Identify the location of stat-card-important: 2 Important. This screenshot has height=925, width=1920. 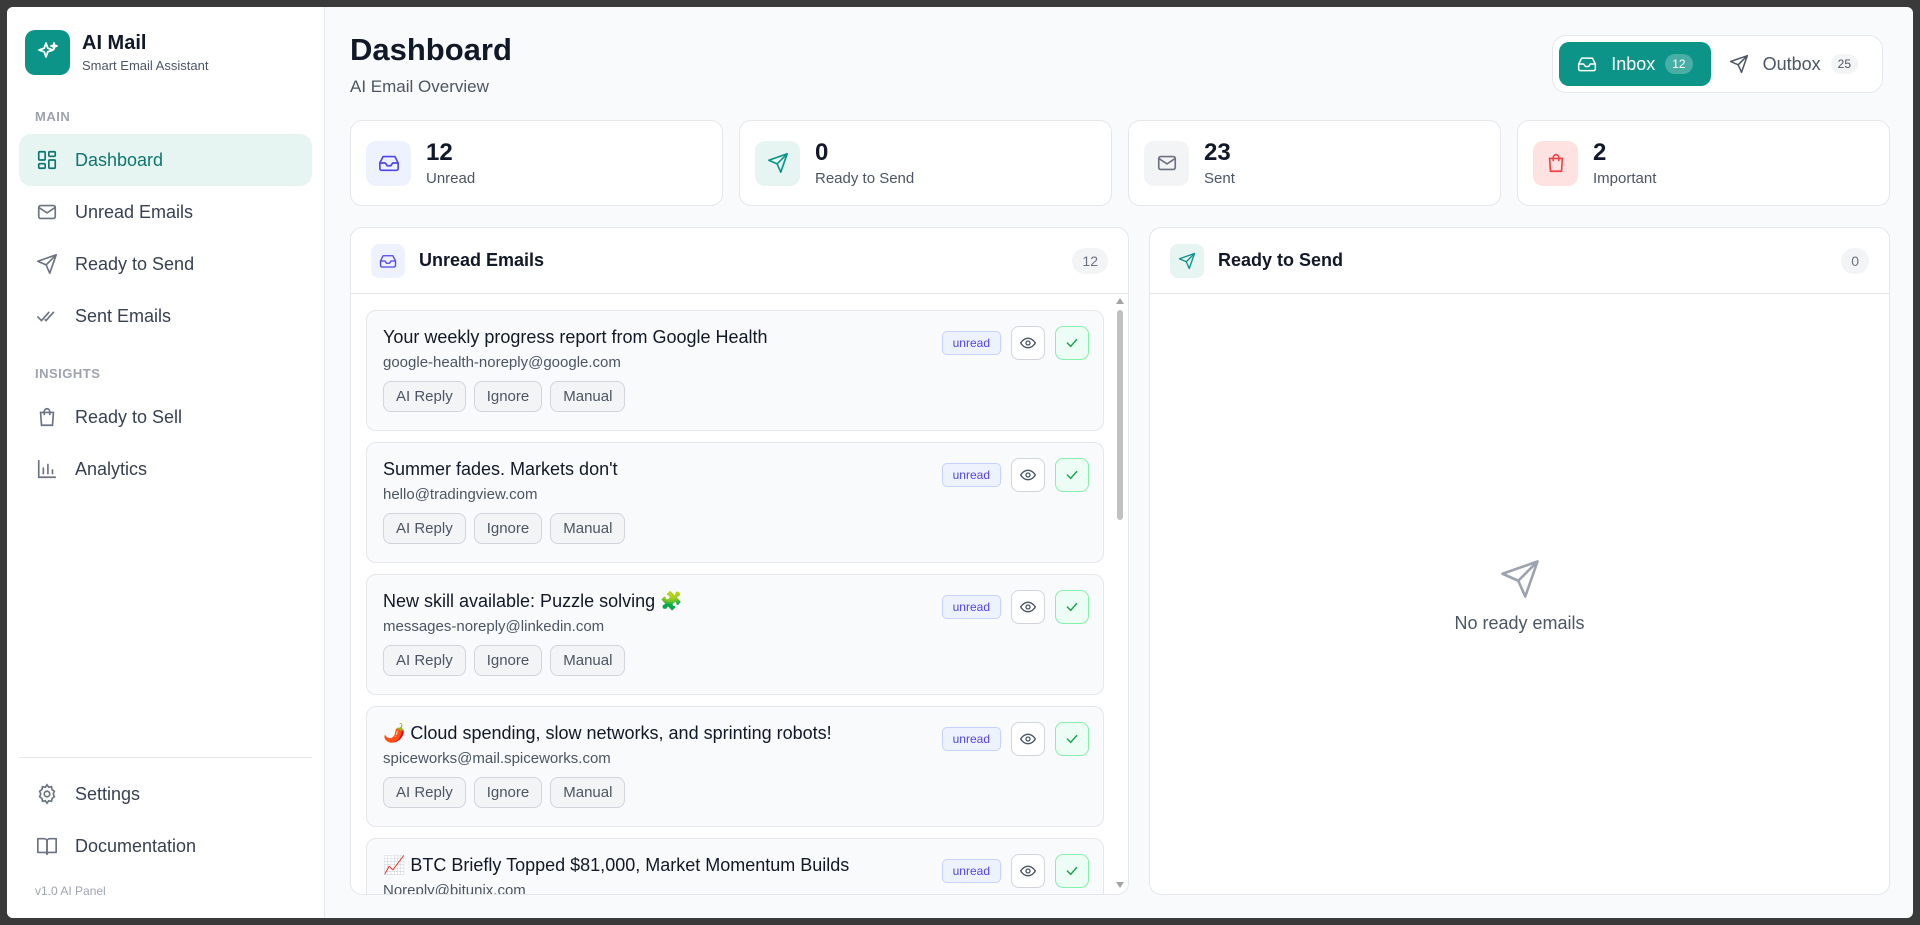
(1703, 163).